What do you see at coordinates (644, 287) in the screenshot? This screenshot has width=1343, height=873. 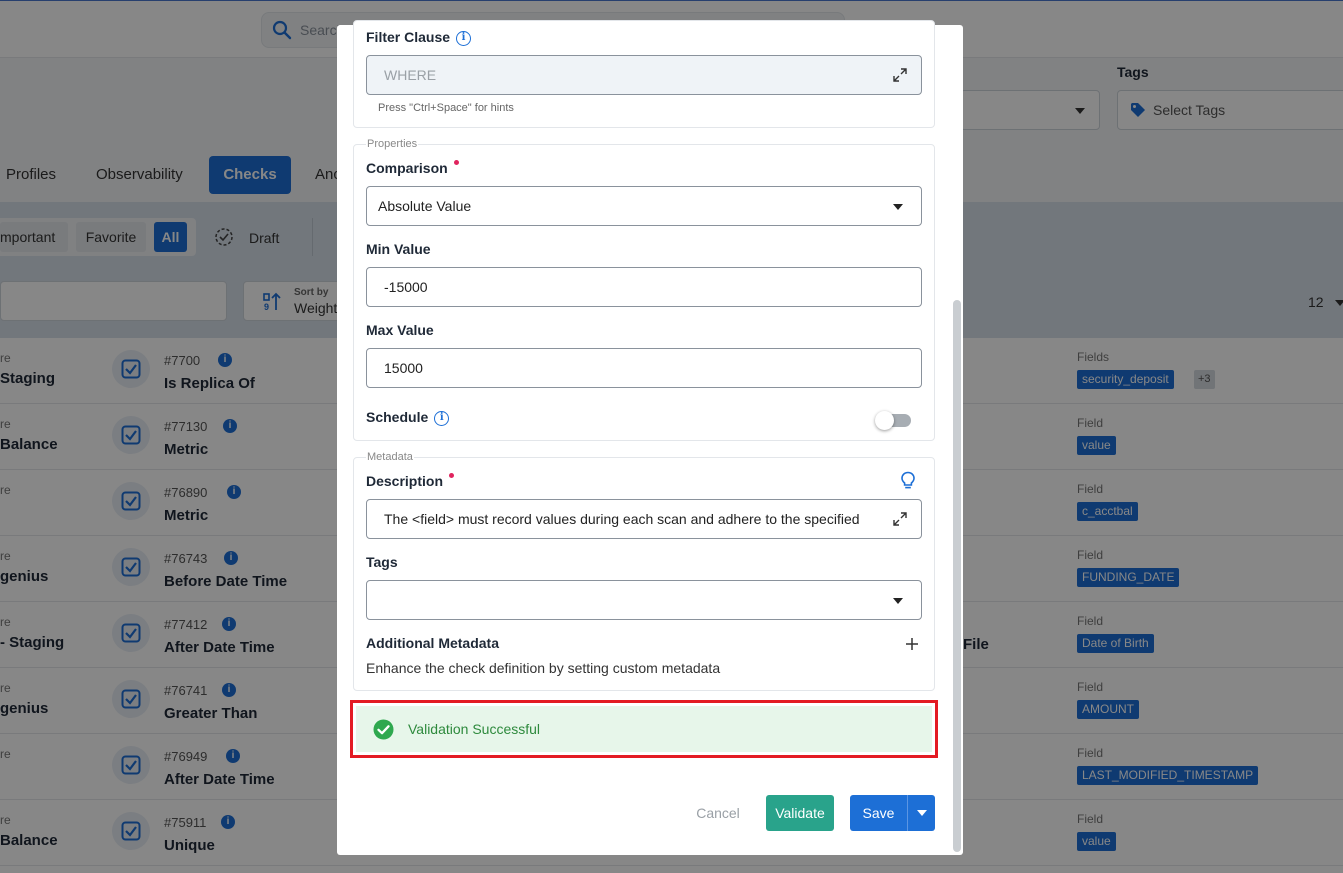 I see `min-value-input: -15000` at bounding box center [644, 287].